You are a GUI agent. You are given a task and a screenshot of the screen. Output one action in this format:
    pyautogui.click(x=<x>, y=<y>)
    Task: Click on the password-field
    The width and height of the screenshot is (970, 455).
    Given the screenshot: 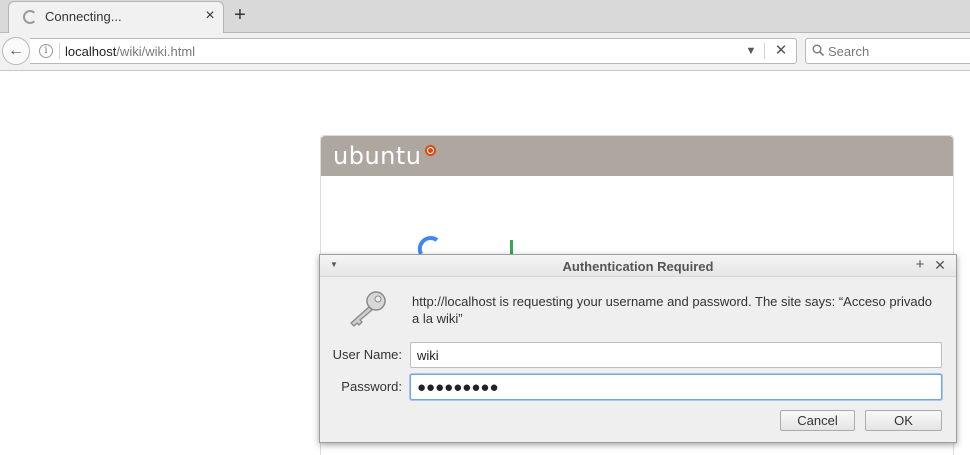 What is the action you would take?
    pyautogui.click(x=676, y=387)
    